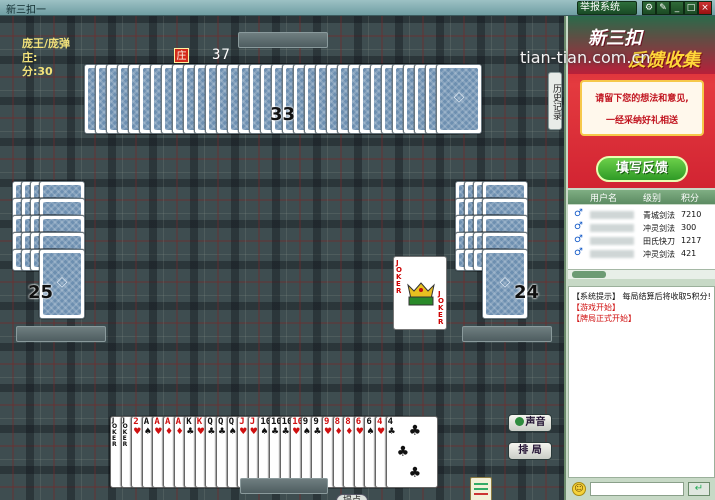 This screenshot has height=500, width=715. What do you see at coordinates (530, 451) in the screenshot?
I see `sort-button: 排 局` at bounding box center [530, 451].